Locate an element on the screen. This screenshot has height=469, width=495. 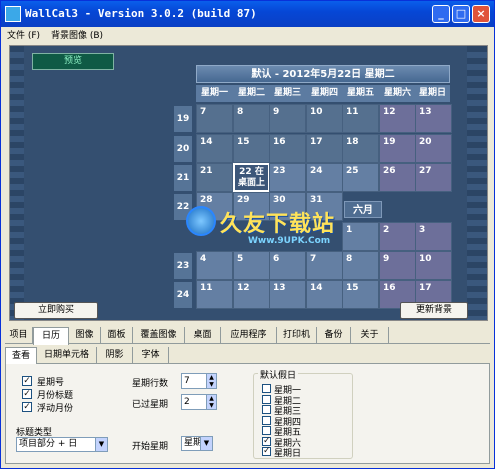
minimize-button: _ is located at coordinates (441, 14).